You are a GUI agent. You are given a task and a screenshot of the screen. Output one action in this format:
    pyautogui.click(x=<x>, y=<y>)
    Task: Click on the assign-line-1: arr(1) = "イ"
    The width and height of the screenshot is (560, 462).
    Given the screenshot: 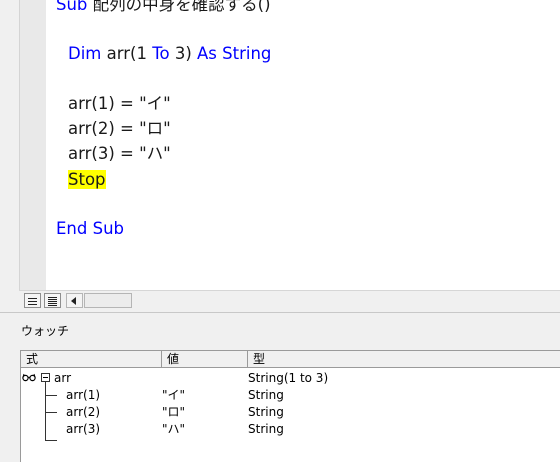 What is the action you would take?
    pyautogui.click(x=119, y=104)
    